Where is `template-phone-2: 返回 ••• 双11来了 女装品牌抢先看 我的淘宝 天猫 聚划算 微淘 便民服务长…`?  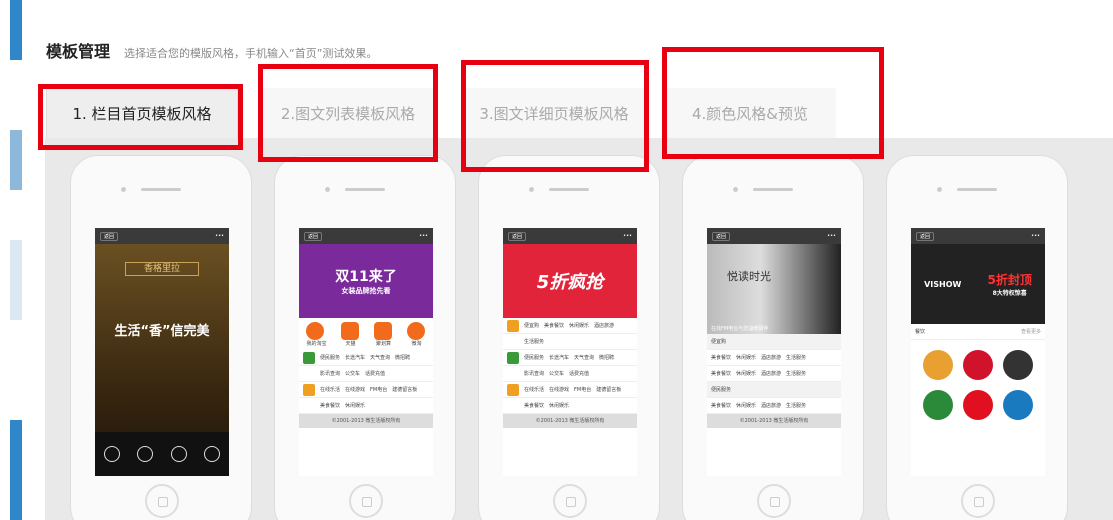
template-phone-2: 返回 ••• 双11来了 女装品牌抢先看 我的淘宝 天猫 聚划算 微淘 便民服务长… is located at coordinates (365, 337).